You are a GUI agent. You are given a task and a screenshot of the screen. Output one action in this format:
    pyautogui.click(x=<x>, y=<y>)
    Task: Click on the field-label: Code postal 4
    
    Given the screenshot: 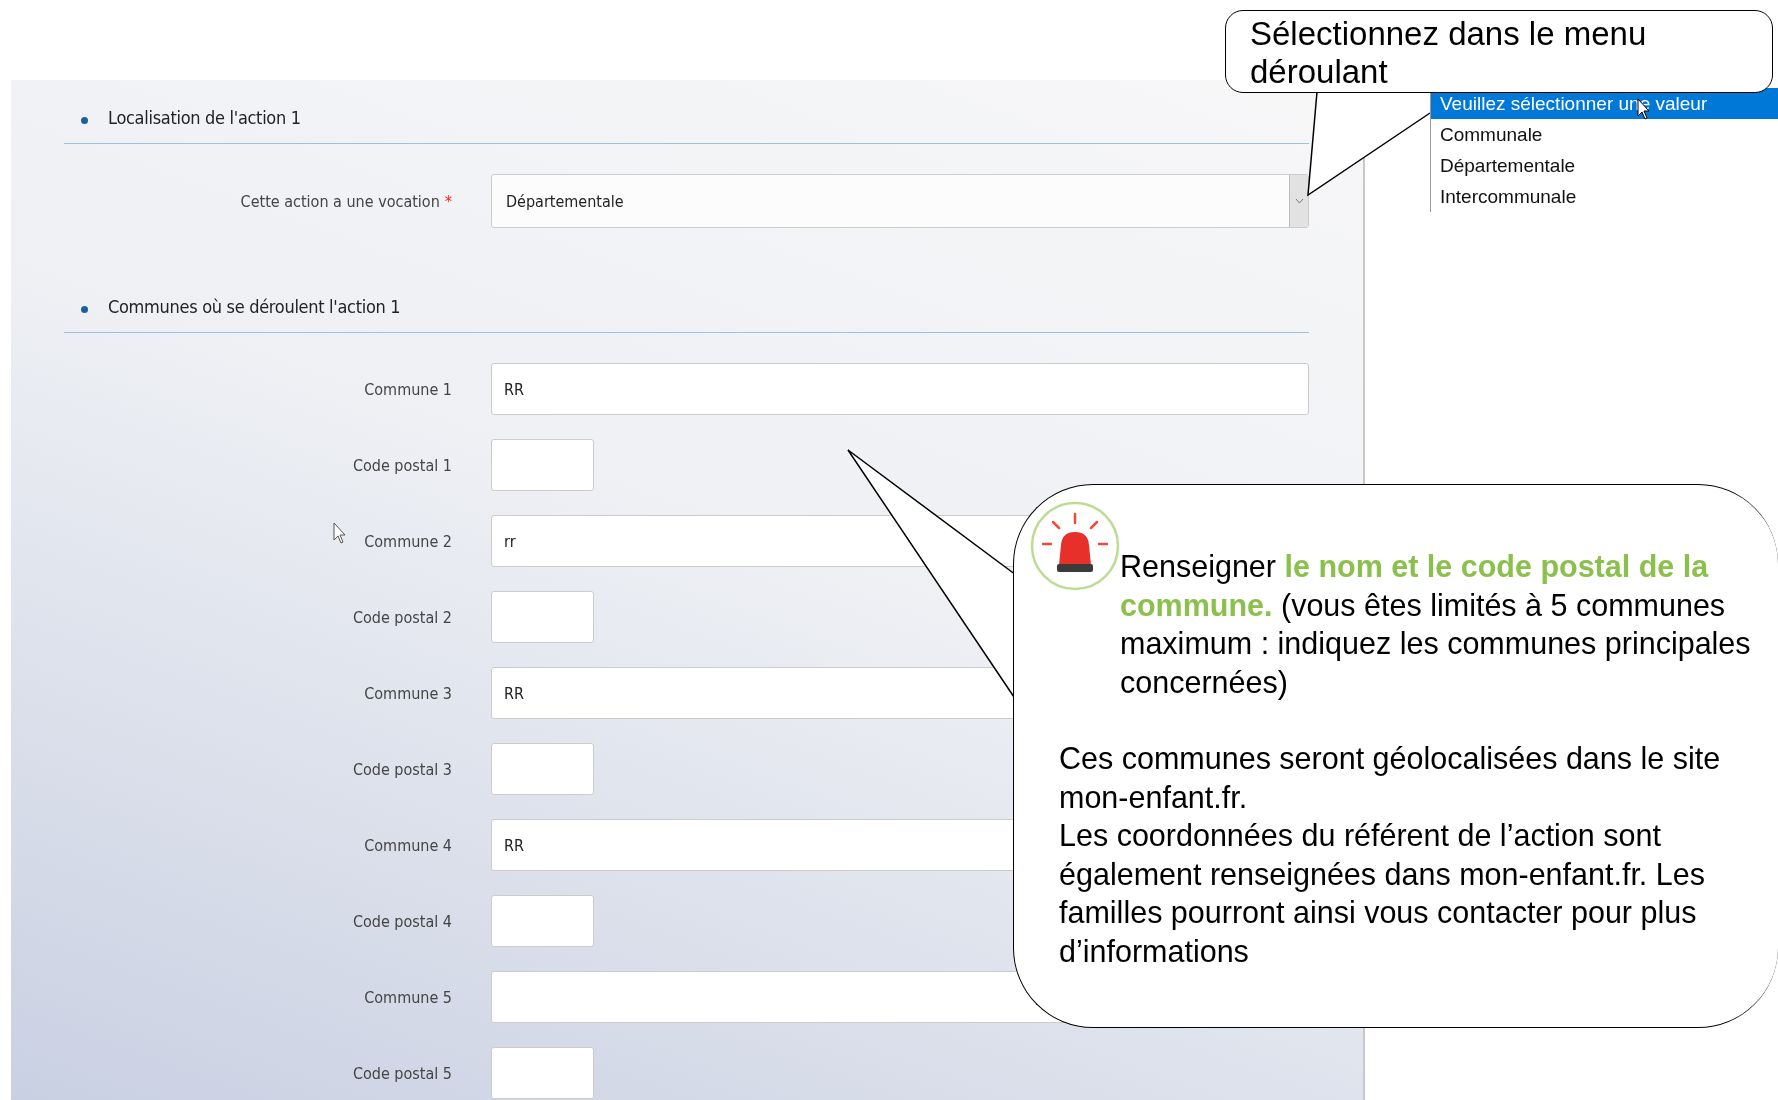 What is the action you would take?
    pyautogui.click(x=402, y=921)
    